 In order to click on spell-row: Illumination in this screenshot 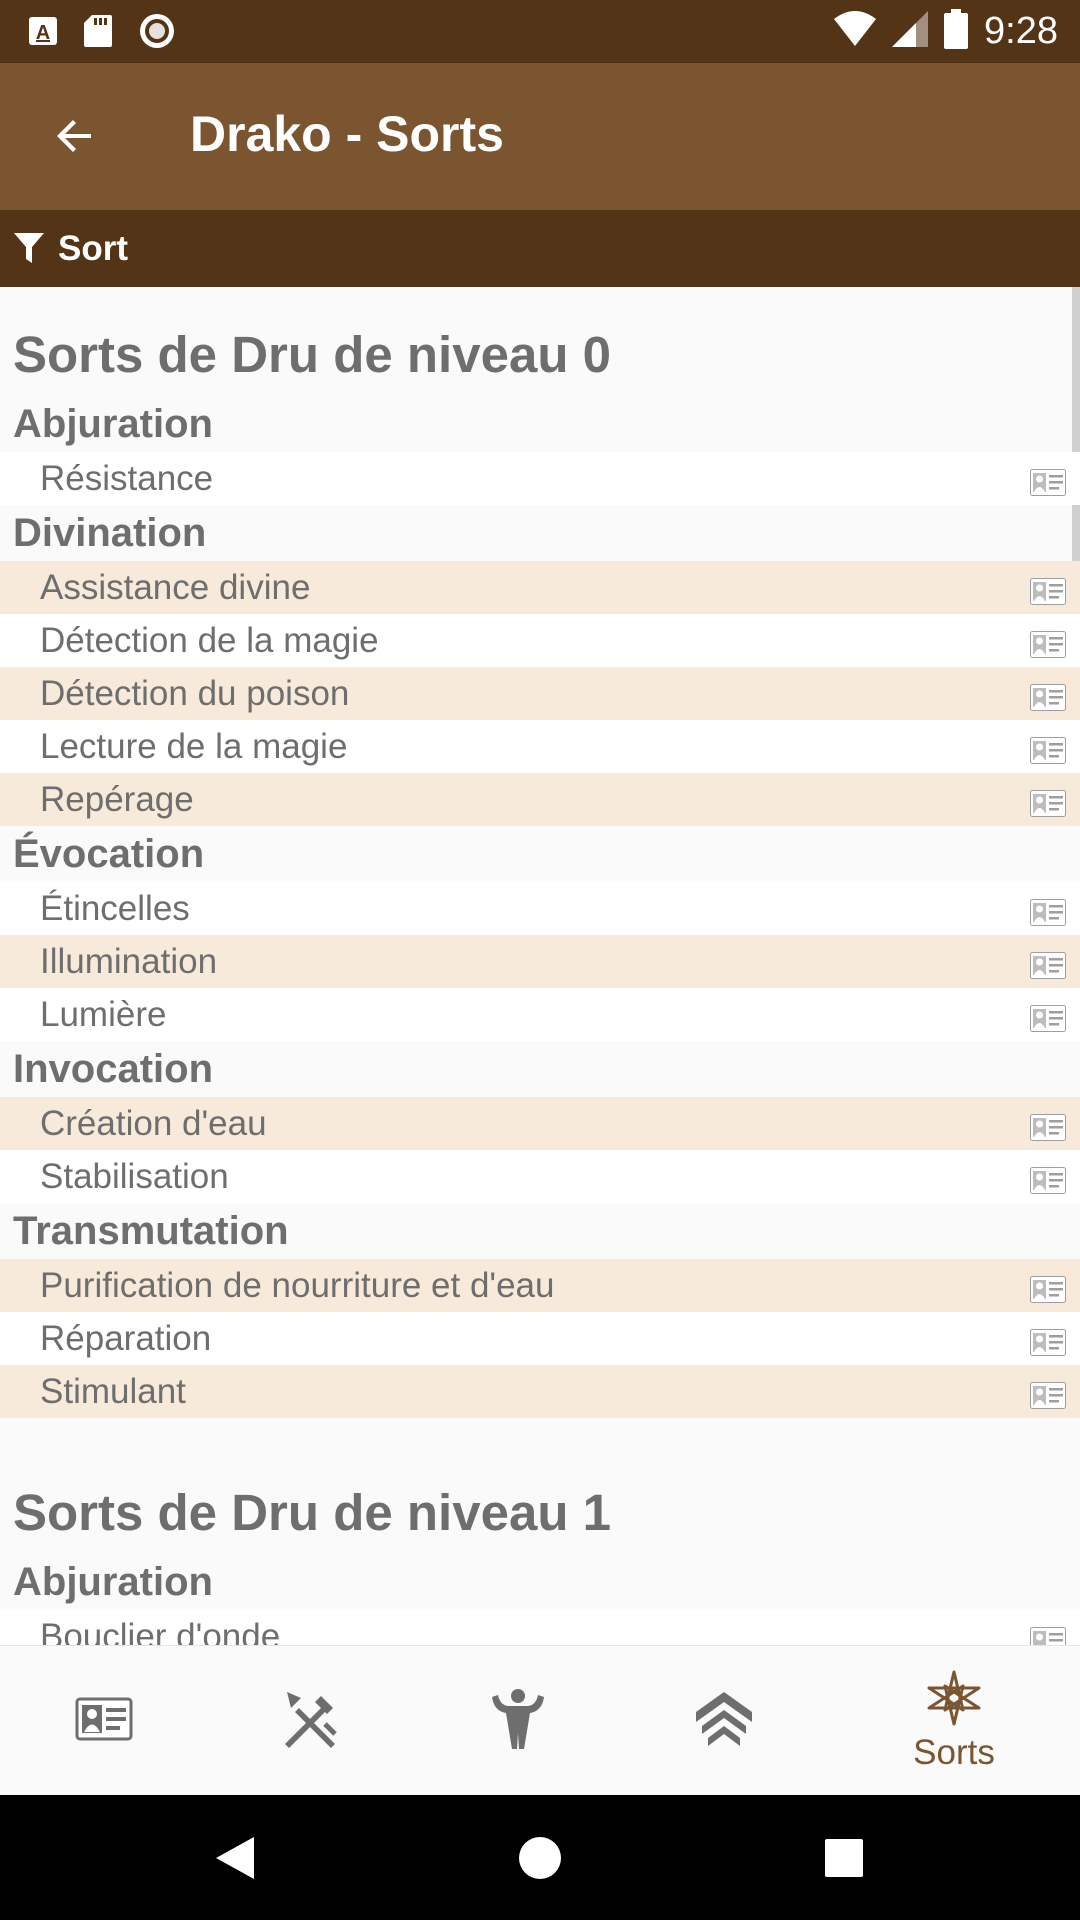, I will do `click(540, 961)`.